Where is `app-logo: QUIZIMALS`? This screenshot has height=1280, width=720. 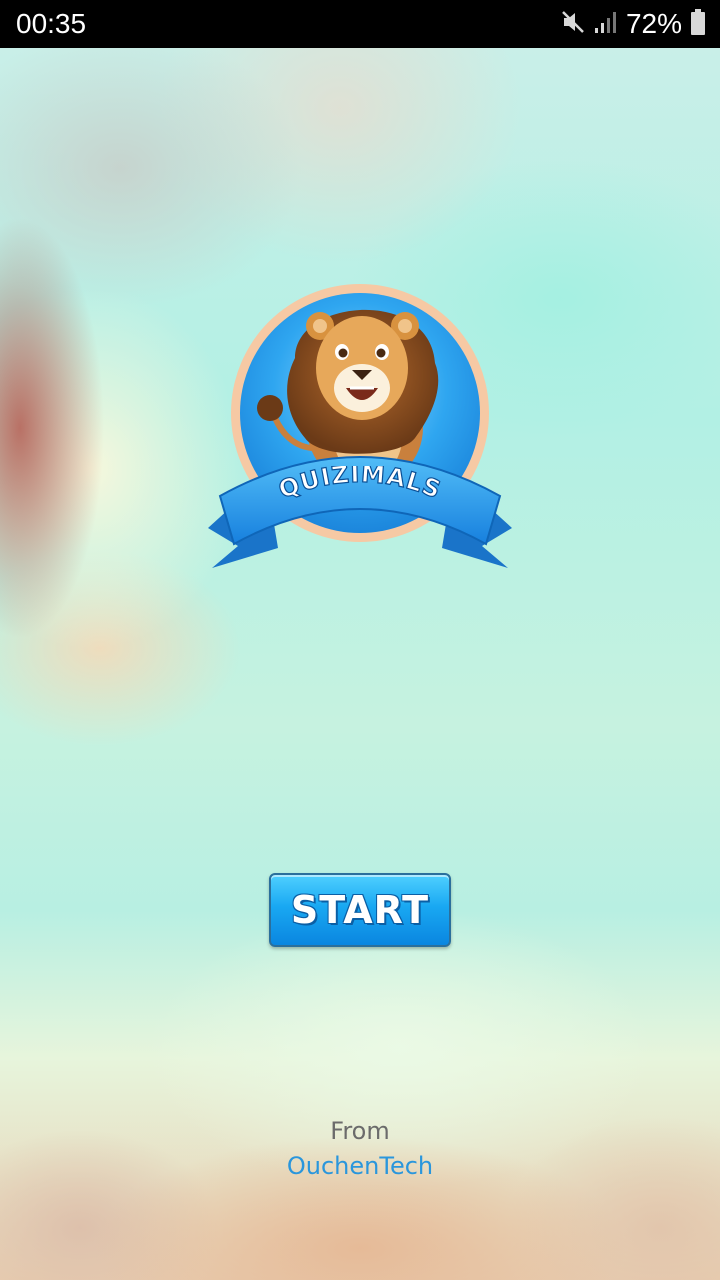 app-logo: QUIZIMALS is located at coordinates (360, 428).